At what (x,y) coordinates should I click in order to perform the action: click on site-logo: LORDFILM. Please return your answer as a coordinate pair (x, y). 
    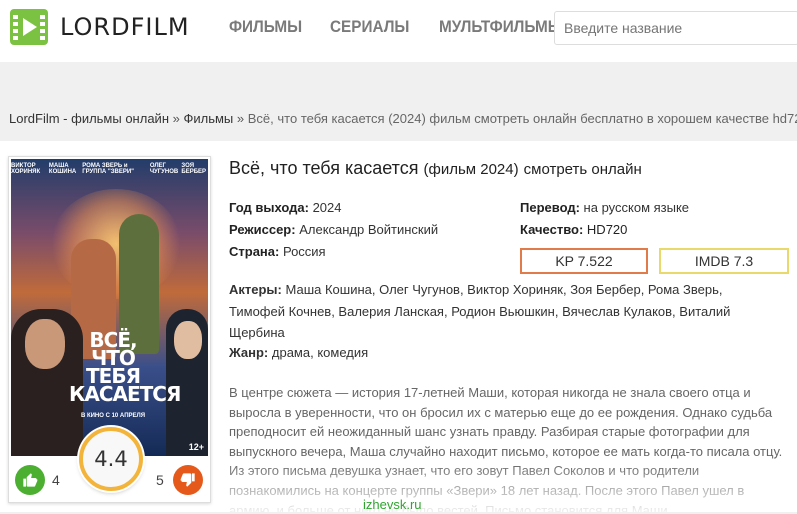
    Looking at the image, I should click on (100, 27).